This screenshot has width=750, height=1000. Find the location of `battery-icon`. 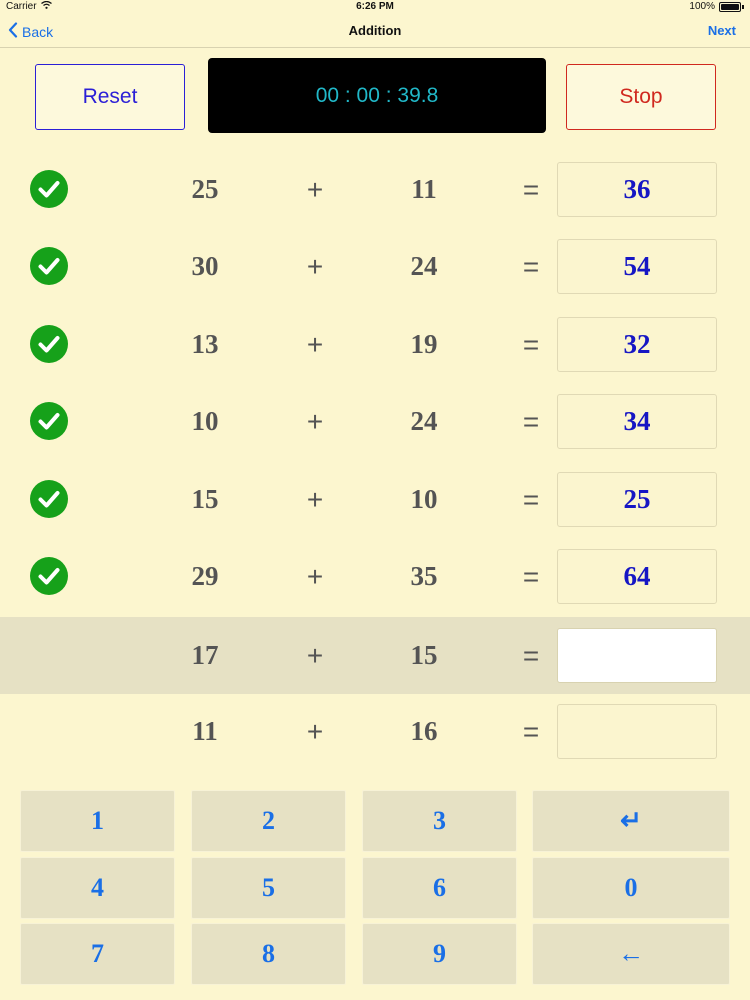

battery-icon is located at coordinates (730, 6).